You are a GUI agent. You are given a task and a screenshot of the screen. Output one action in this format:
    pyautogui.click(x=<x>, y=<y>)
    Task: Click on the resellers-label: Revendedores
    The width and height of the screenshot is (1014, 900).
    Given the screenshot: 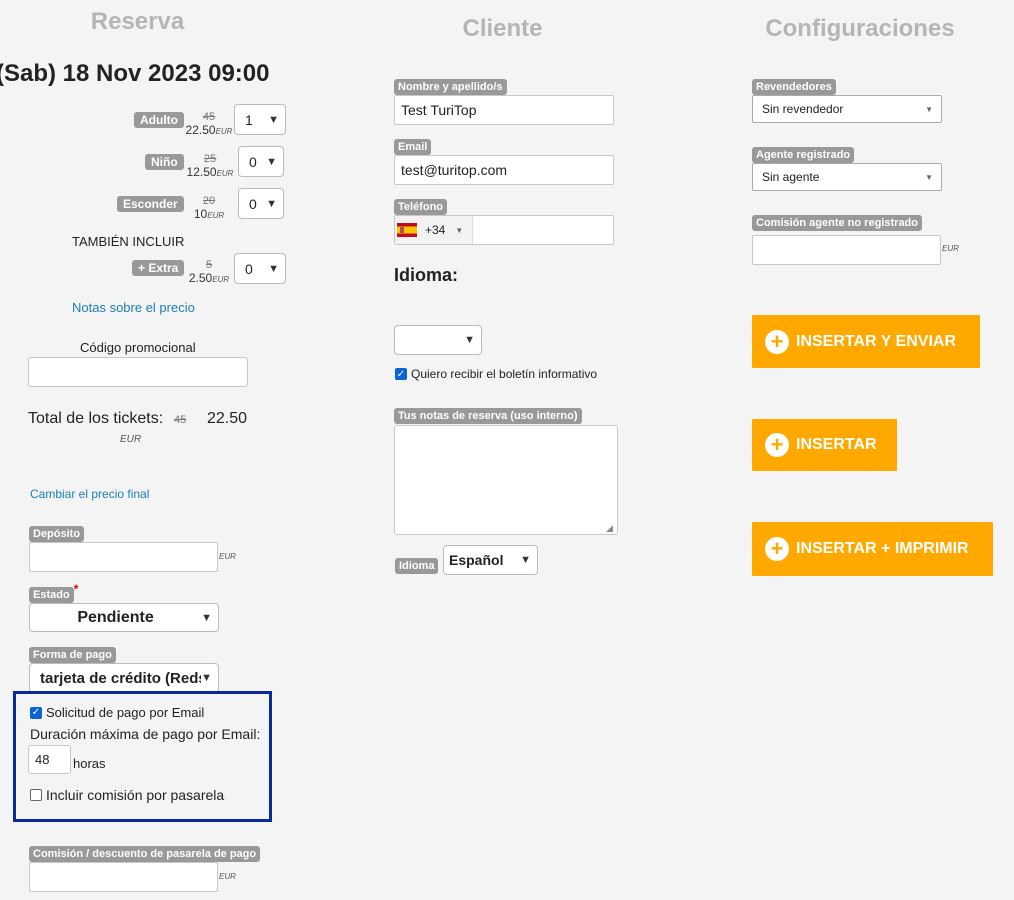 What is the action you would take?
    pyautogui.click(x=794, y=86)
    